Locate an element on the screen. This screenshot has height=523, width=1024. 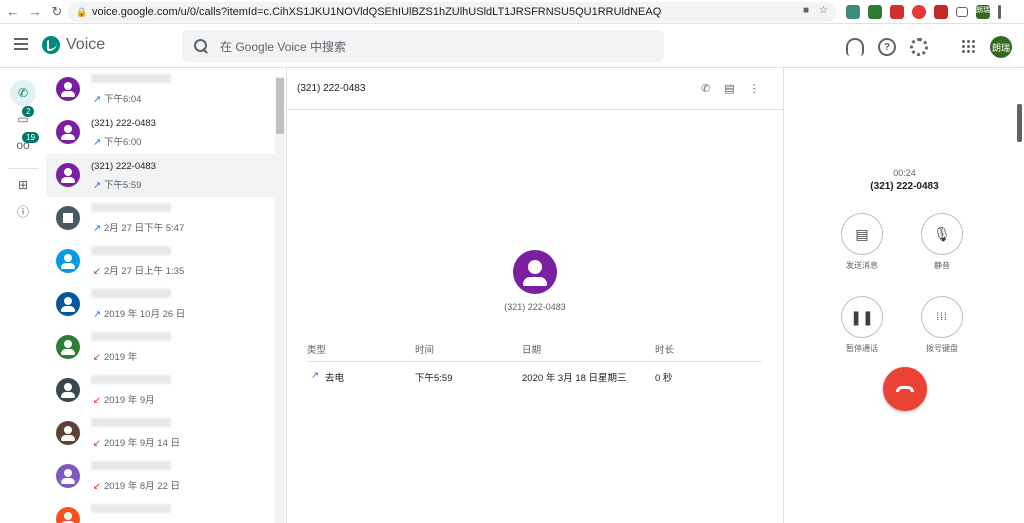
hang-up-icon is located at coordinates (905, 389).